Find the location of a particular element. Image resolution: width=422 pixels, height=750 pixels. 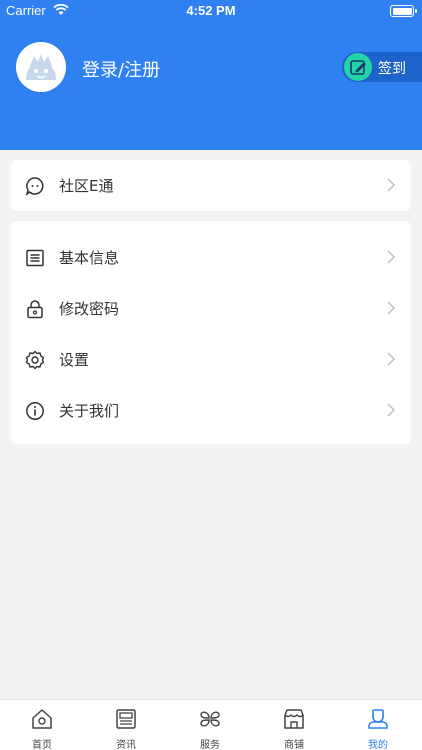

tab-shop: 商铺 is located at coordinates (294, 725).